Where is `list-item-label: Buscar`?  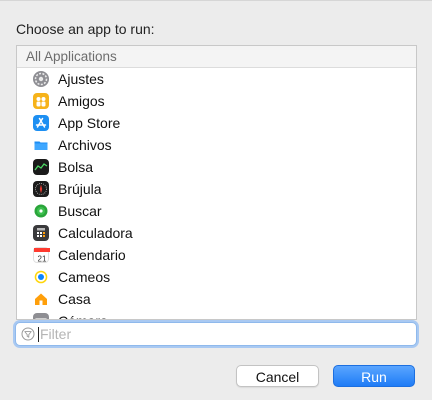 list-item-label: Buscar is located at coordinates (80, 211).